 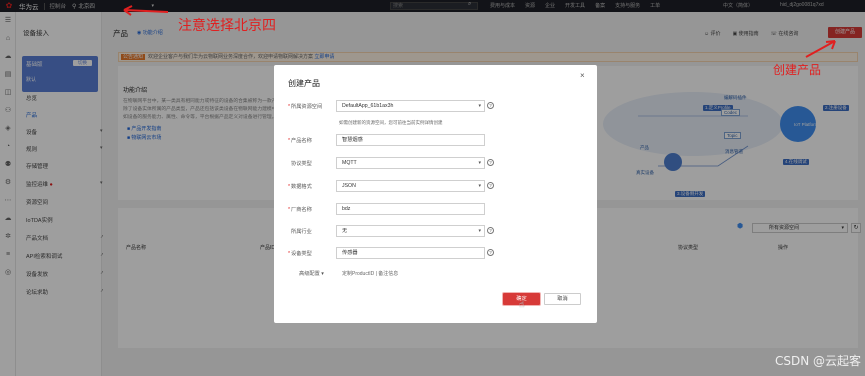 I want to click on watermark: CSDN @云起客, so click(x=818, y=361).